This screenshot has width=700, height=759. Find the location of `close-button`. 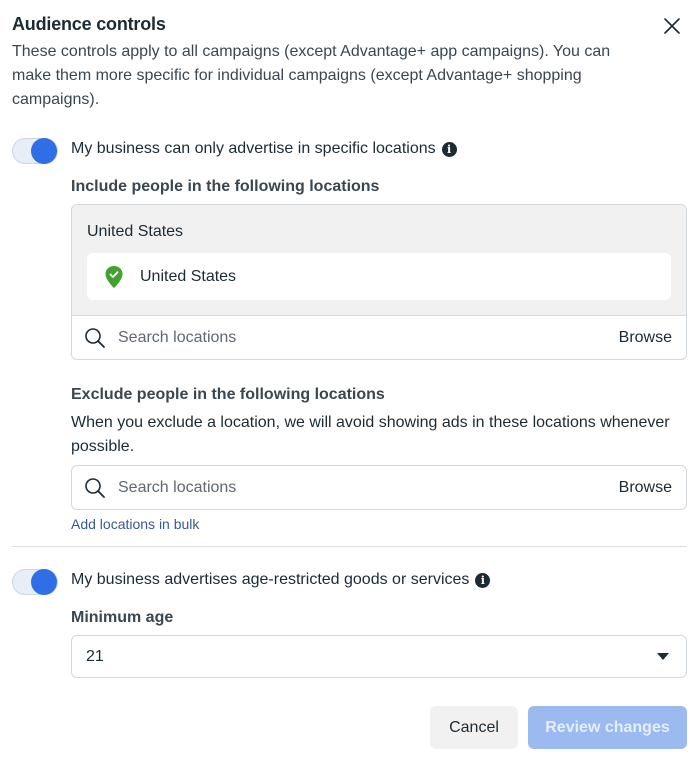

close-button is located at coordinates (672, 26).